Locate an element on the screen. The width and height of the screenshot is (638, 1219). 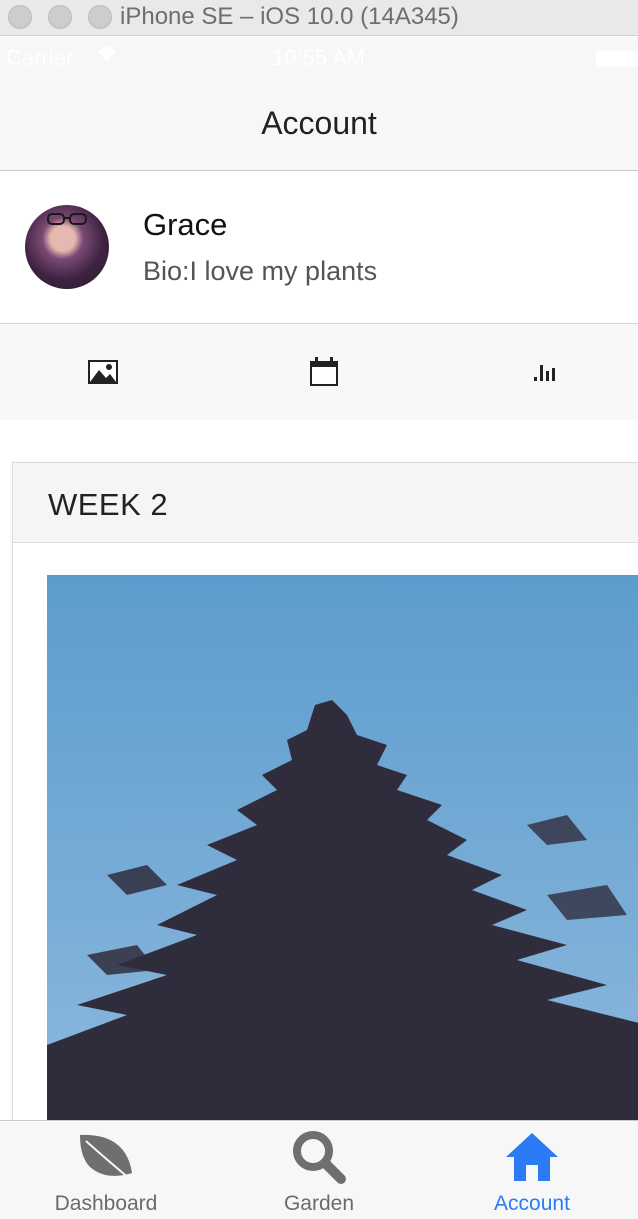
tab-bar: Dashboard Garden Account is located at coordinates (319, 1169).